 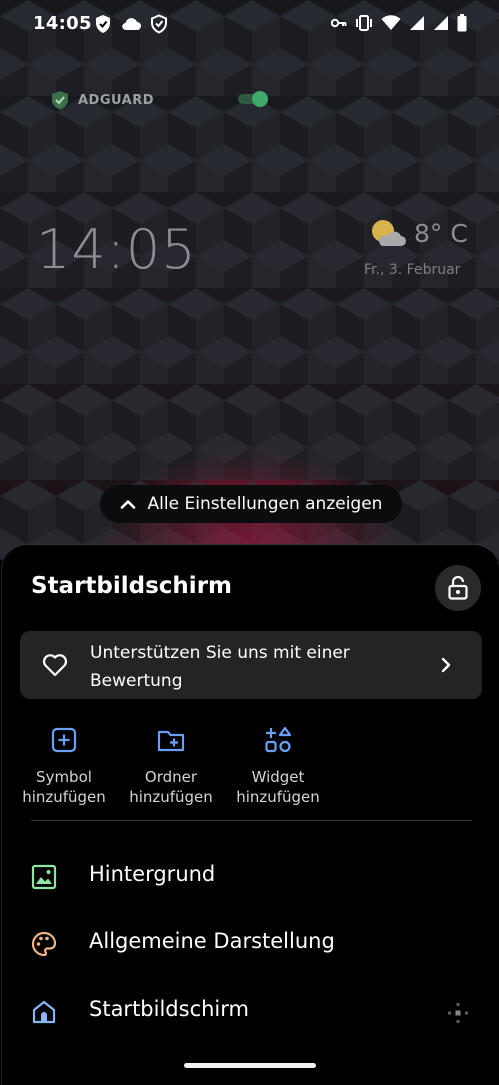 What do you see at coordinates (60, 100) in the screenshot?
I see `adguard-logo-icon` at bounding box center [60, 100].